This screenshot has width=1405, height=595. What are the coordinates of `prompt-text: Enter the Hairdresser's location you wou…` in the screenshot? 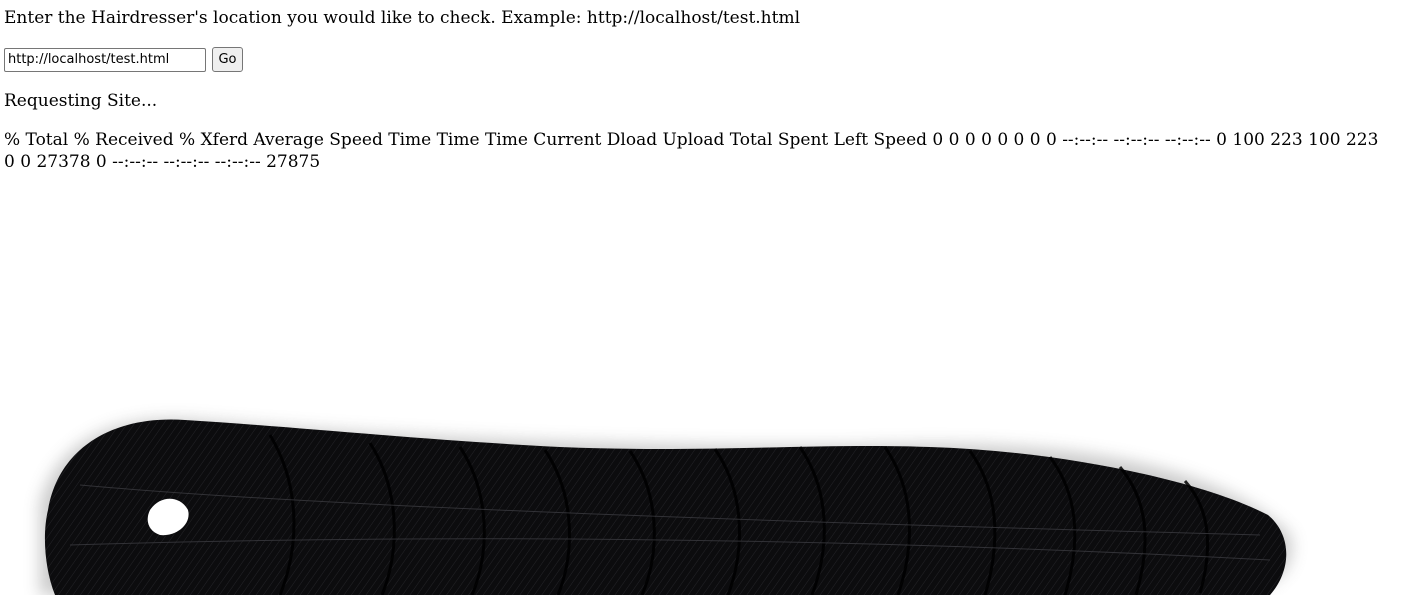 It's located at (402, 18).